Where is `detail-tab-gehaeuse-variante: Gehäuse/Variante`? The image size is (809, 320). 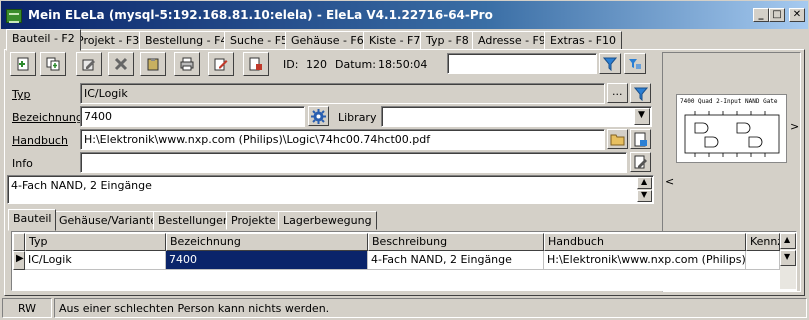
detail-tab-gehaeuse-variante: Gehäuse/Variante is located at coordinates (108, 220).